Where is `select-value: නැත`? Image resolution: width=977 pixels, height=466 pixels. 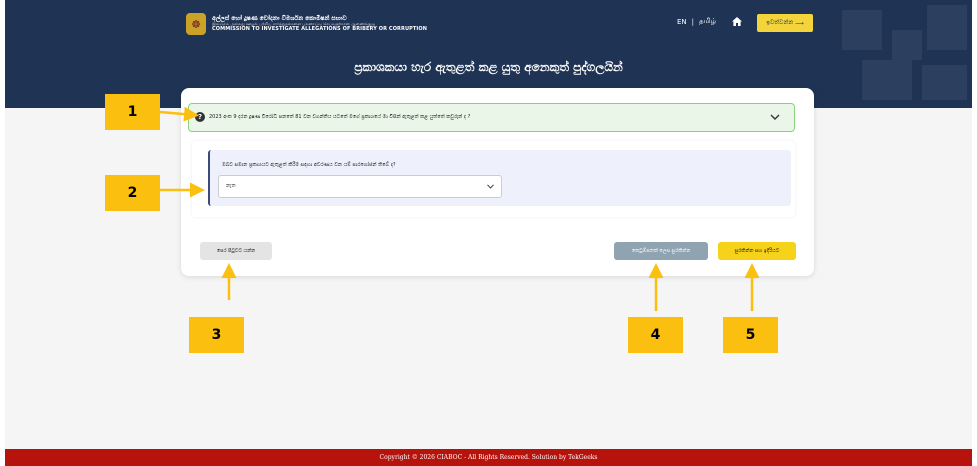 select-value: නැත is located at coordinates (231, 186).